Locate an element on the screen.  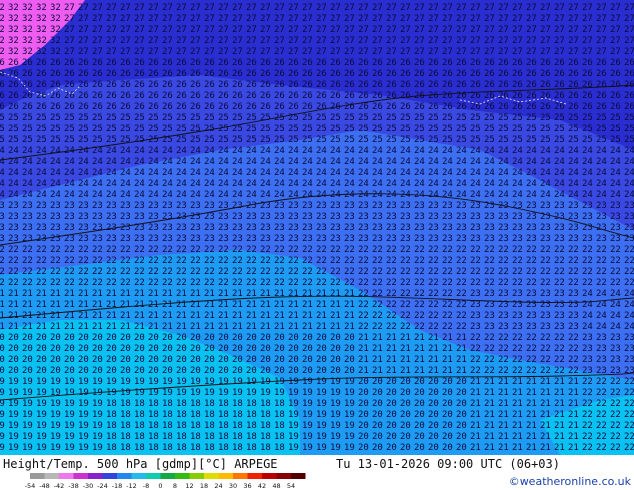
credit-link: ©weatheronline.co.uk is located at coordinates (570, 481).